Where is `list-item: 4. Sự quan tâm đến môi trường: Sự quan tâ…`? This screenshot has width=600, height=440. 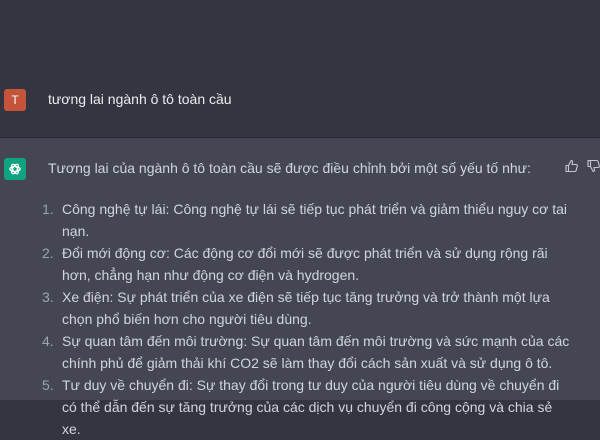
list-item: 4. Sự quan tâm đến môi trường: Sự quan tâ… is located at coordinates (305, 352).